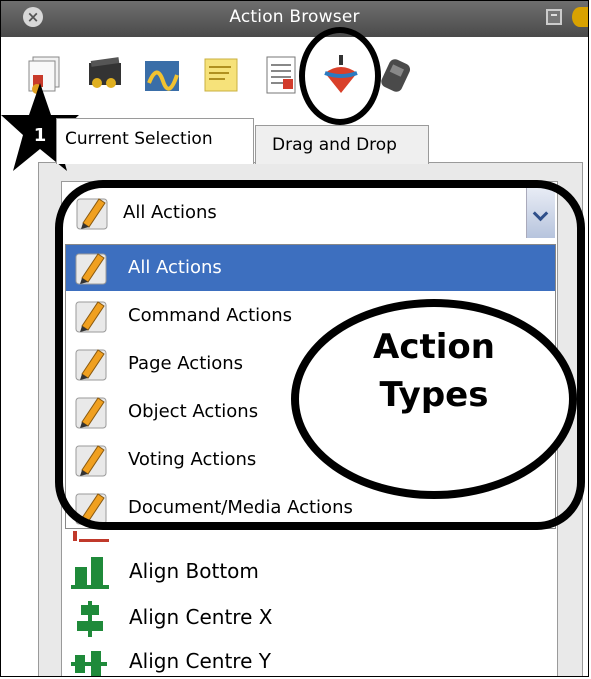  I want to click on title-bar: × Action Browser, so click(294, 19).